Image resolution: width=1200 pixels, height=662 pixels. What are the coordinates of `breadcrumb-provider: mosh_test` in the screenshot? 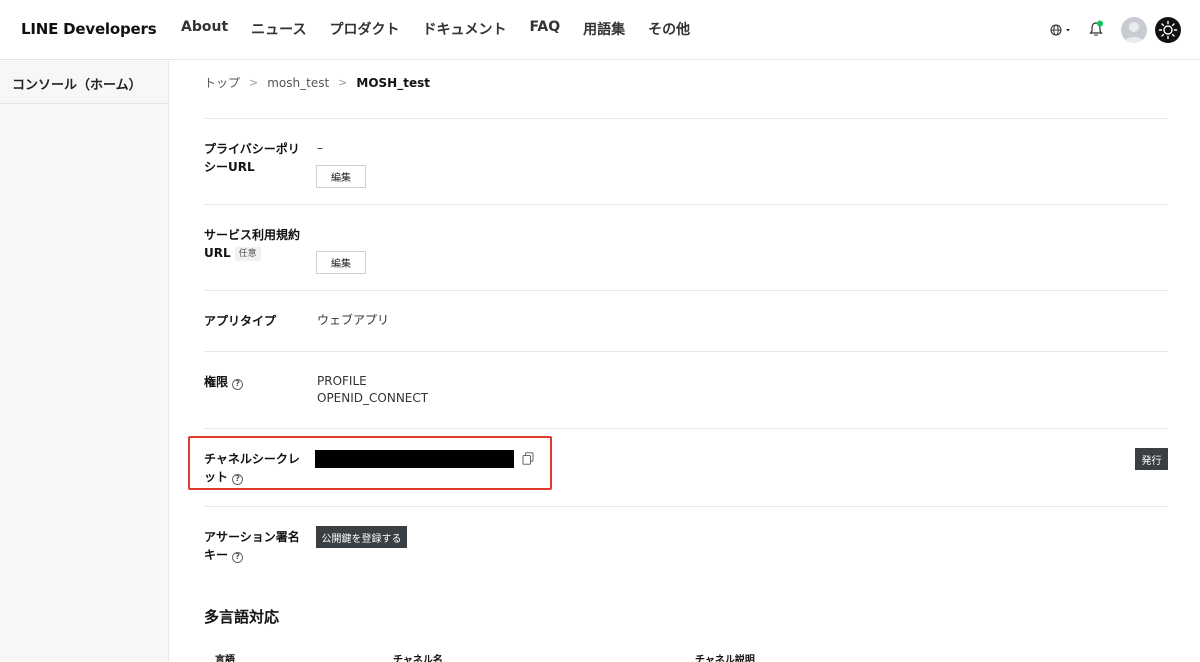 It's located at (298, 83).